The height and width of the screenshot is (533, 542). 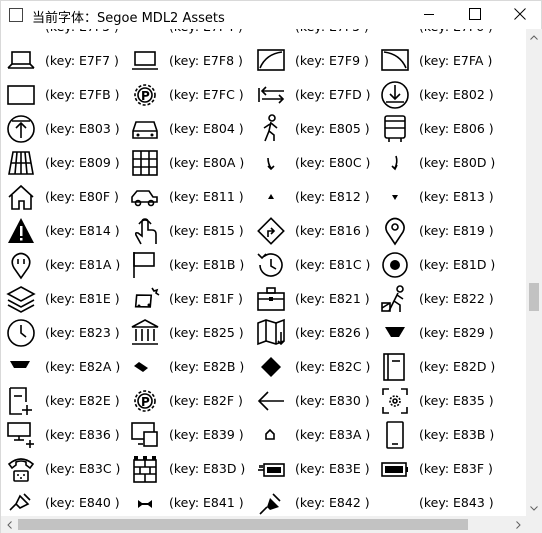 What do you see at coordinates (191, 401) in the screenshot?
I see `glyph-cell: P (key: E82F )` at bounding box center [191, 401].